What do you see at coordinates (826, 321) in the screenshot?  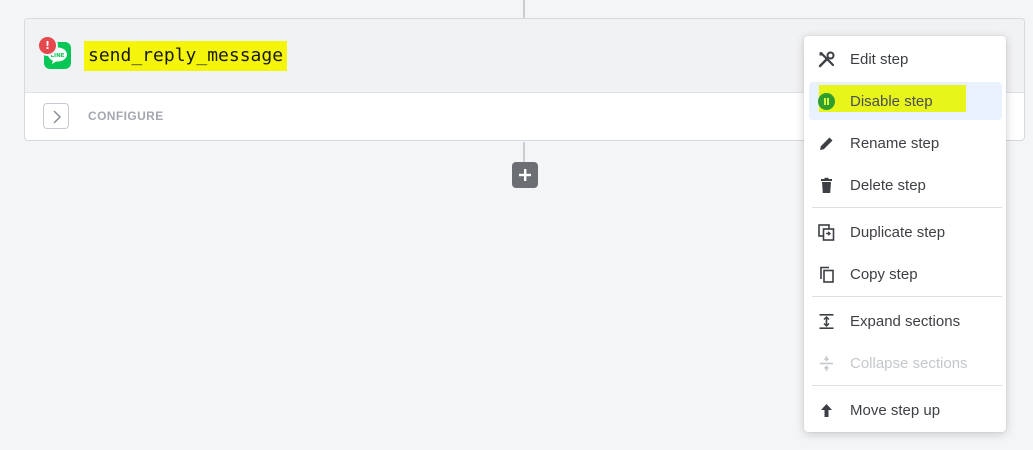 I see `expand-icon` at bounding box center [826, 321].